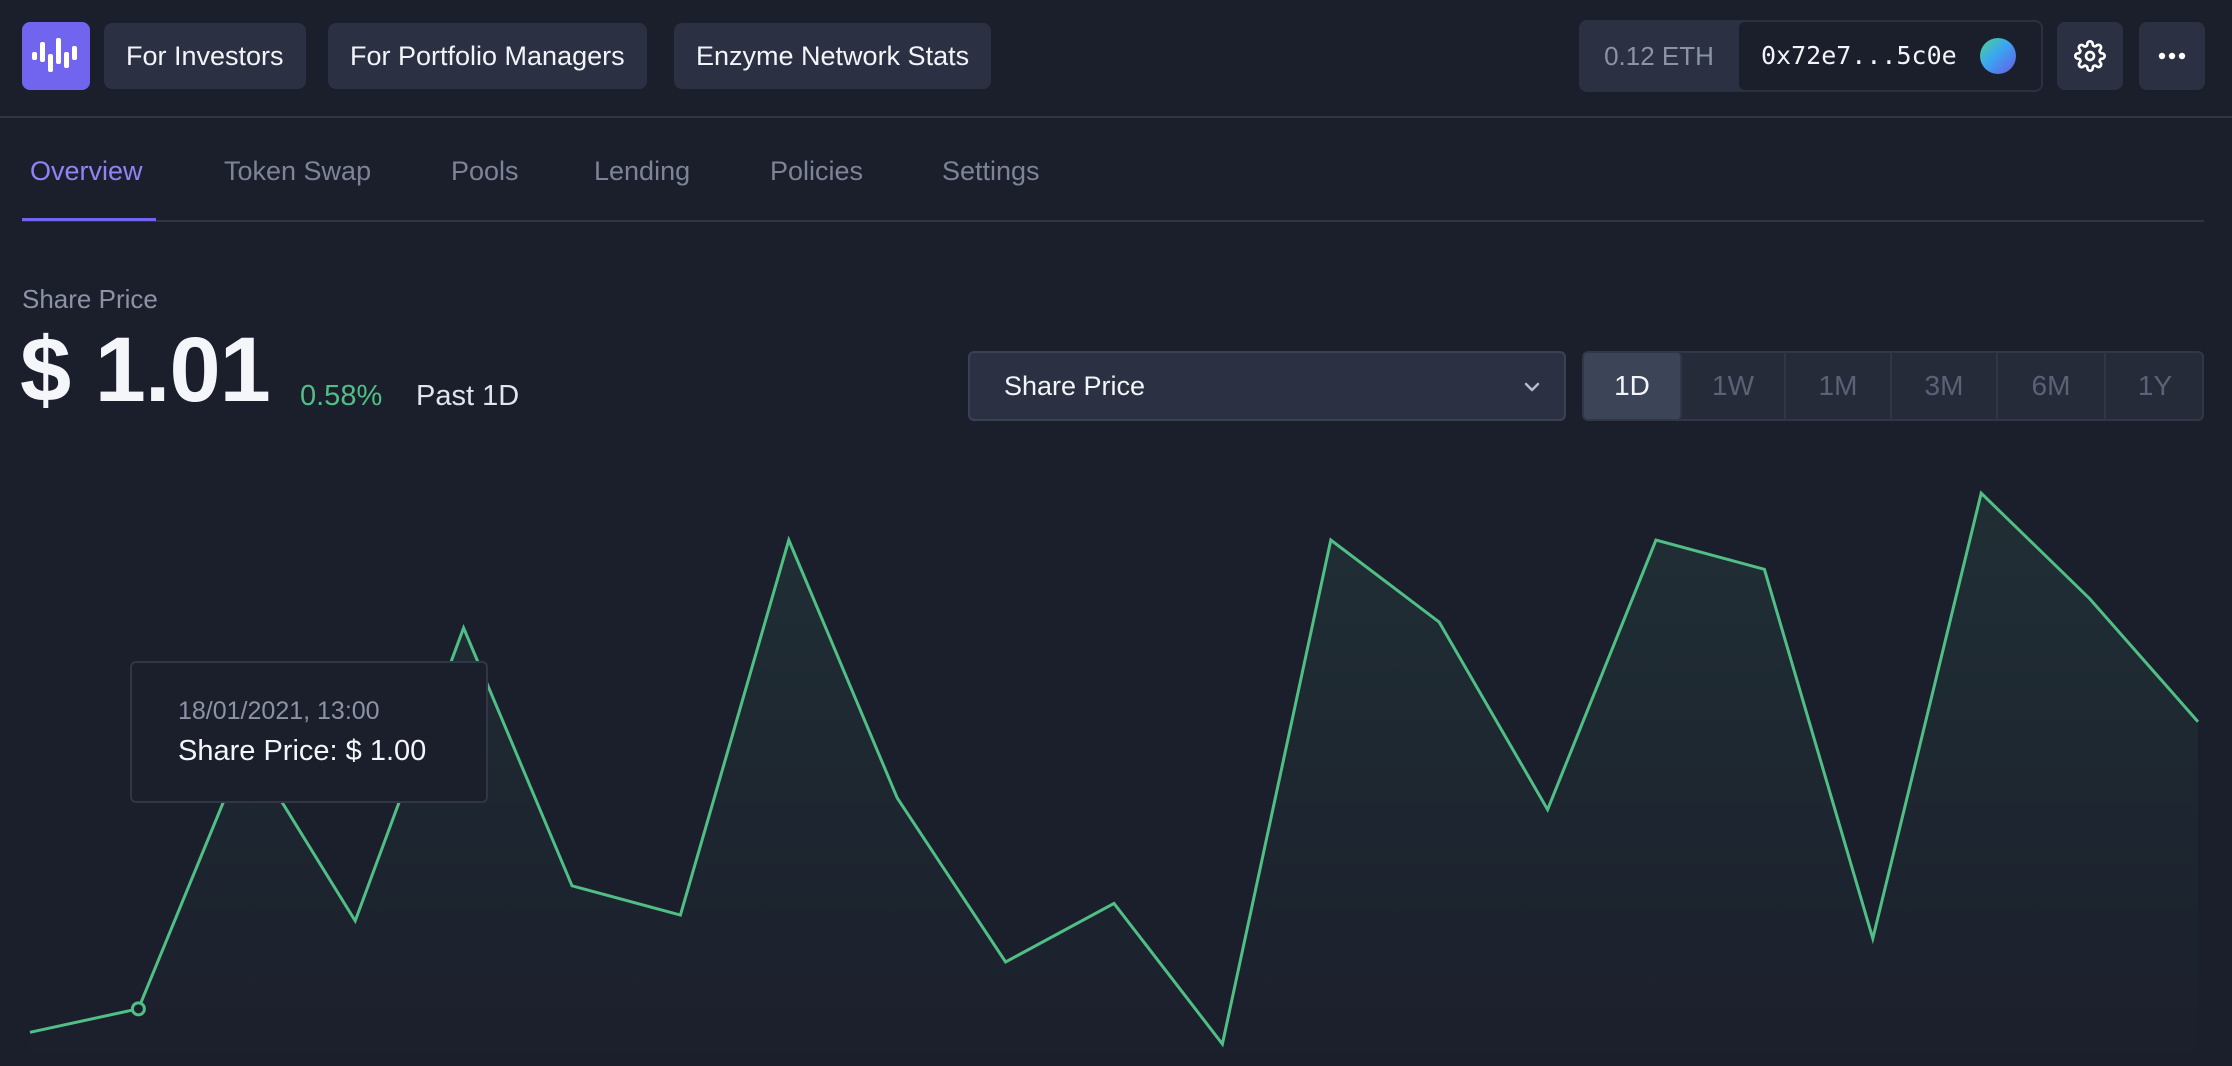 The image size is (2232, 1066). I want to click on range-3m: 3M, so click(1945, 386).